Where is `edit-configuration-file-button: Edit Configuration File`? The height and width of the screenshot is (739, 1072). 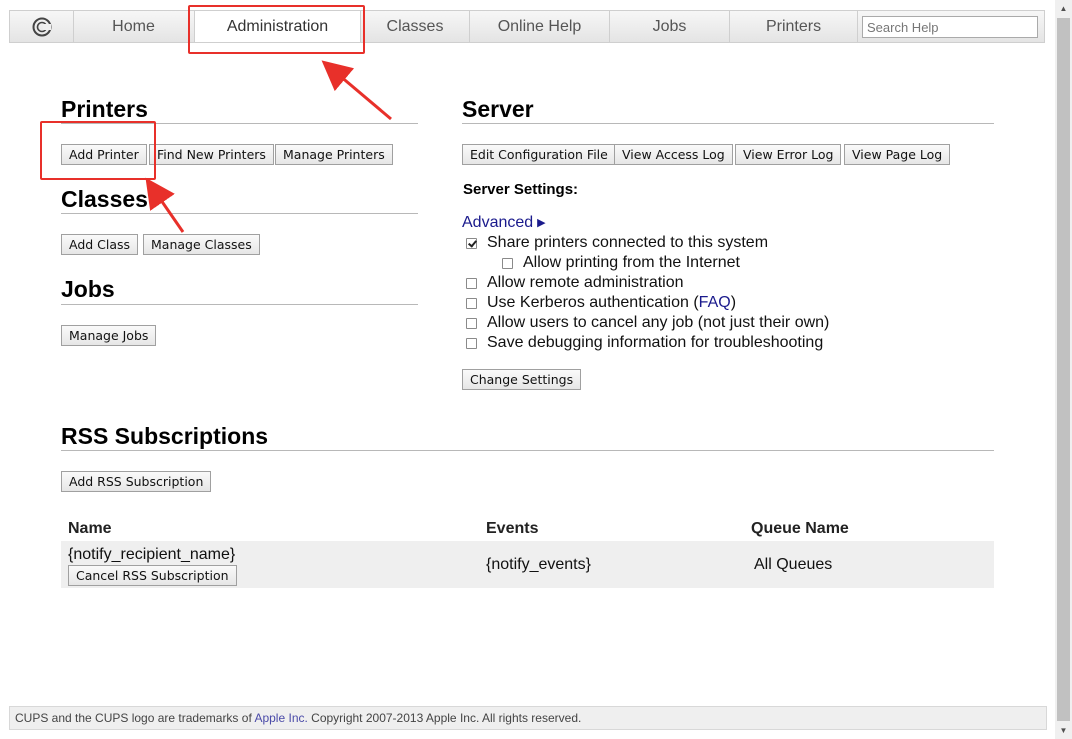 edit-configuration-file-button: Edit Configuration File is located at coordinates (539, 154).